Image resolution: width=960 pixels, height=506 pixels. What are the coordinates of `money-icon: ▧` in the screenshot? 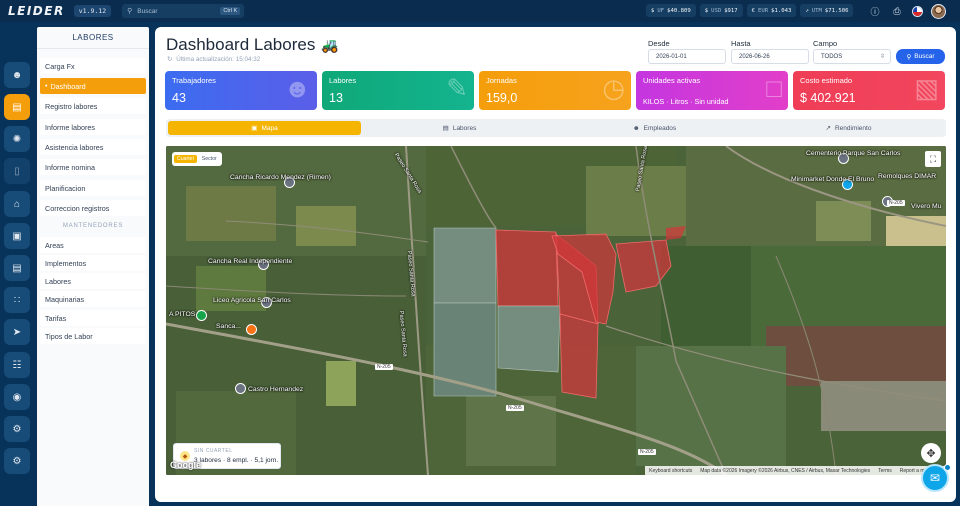 It's located at (926, 88).